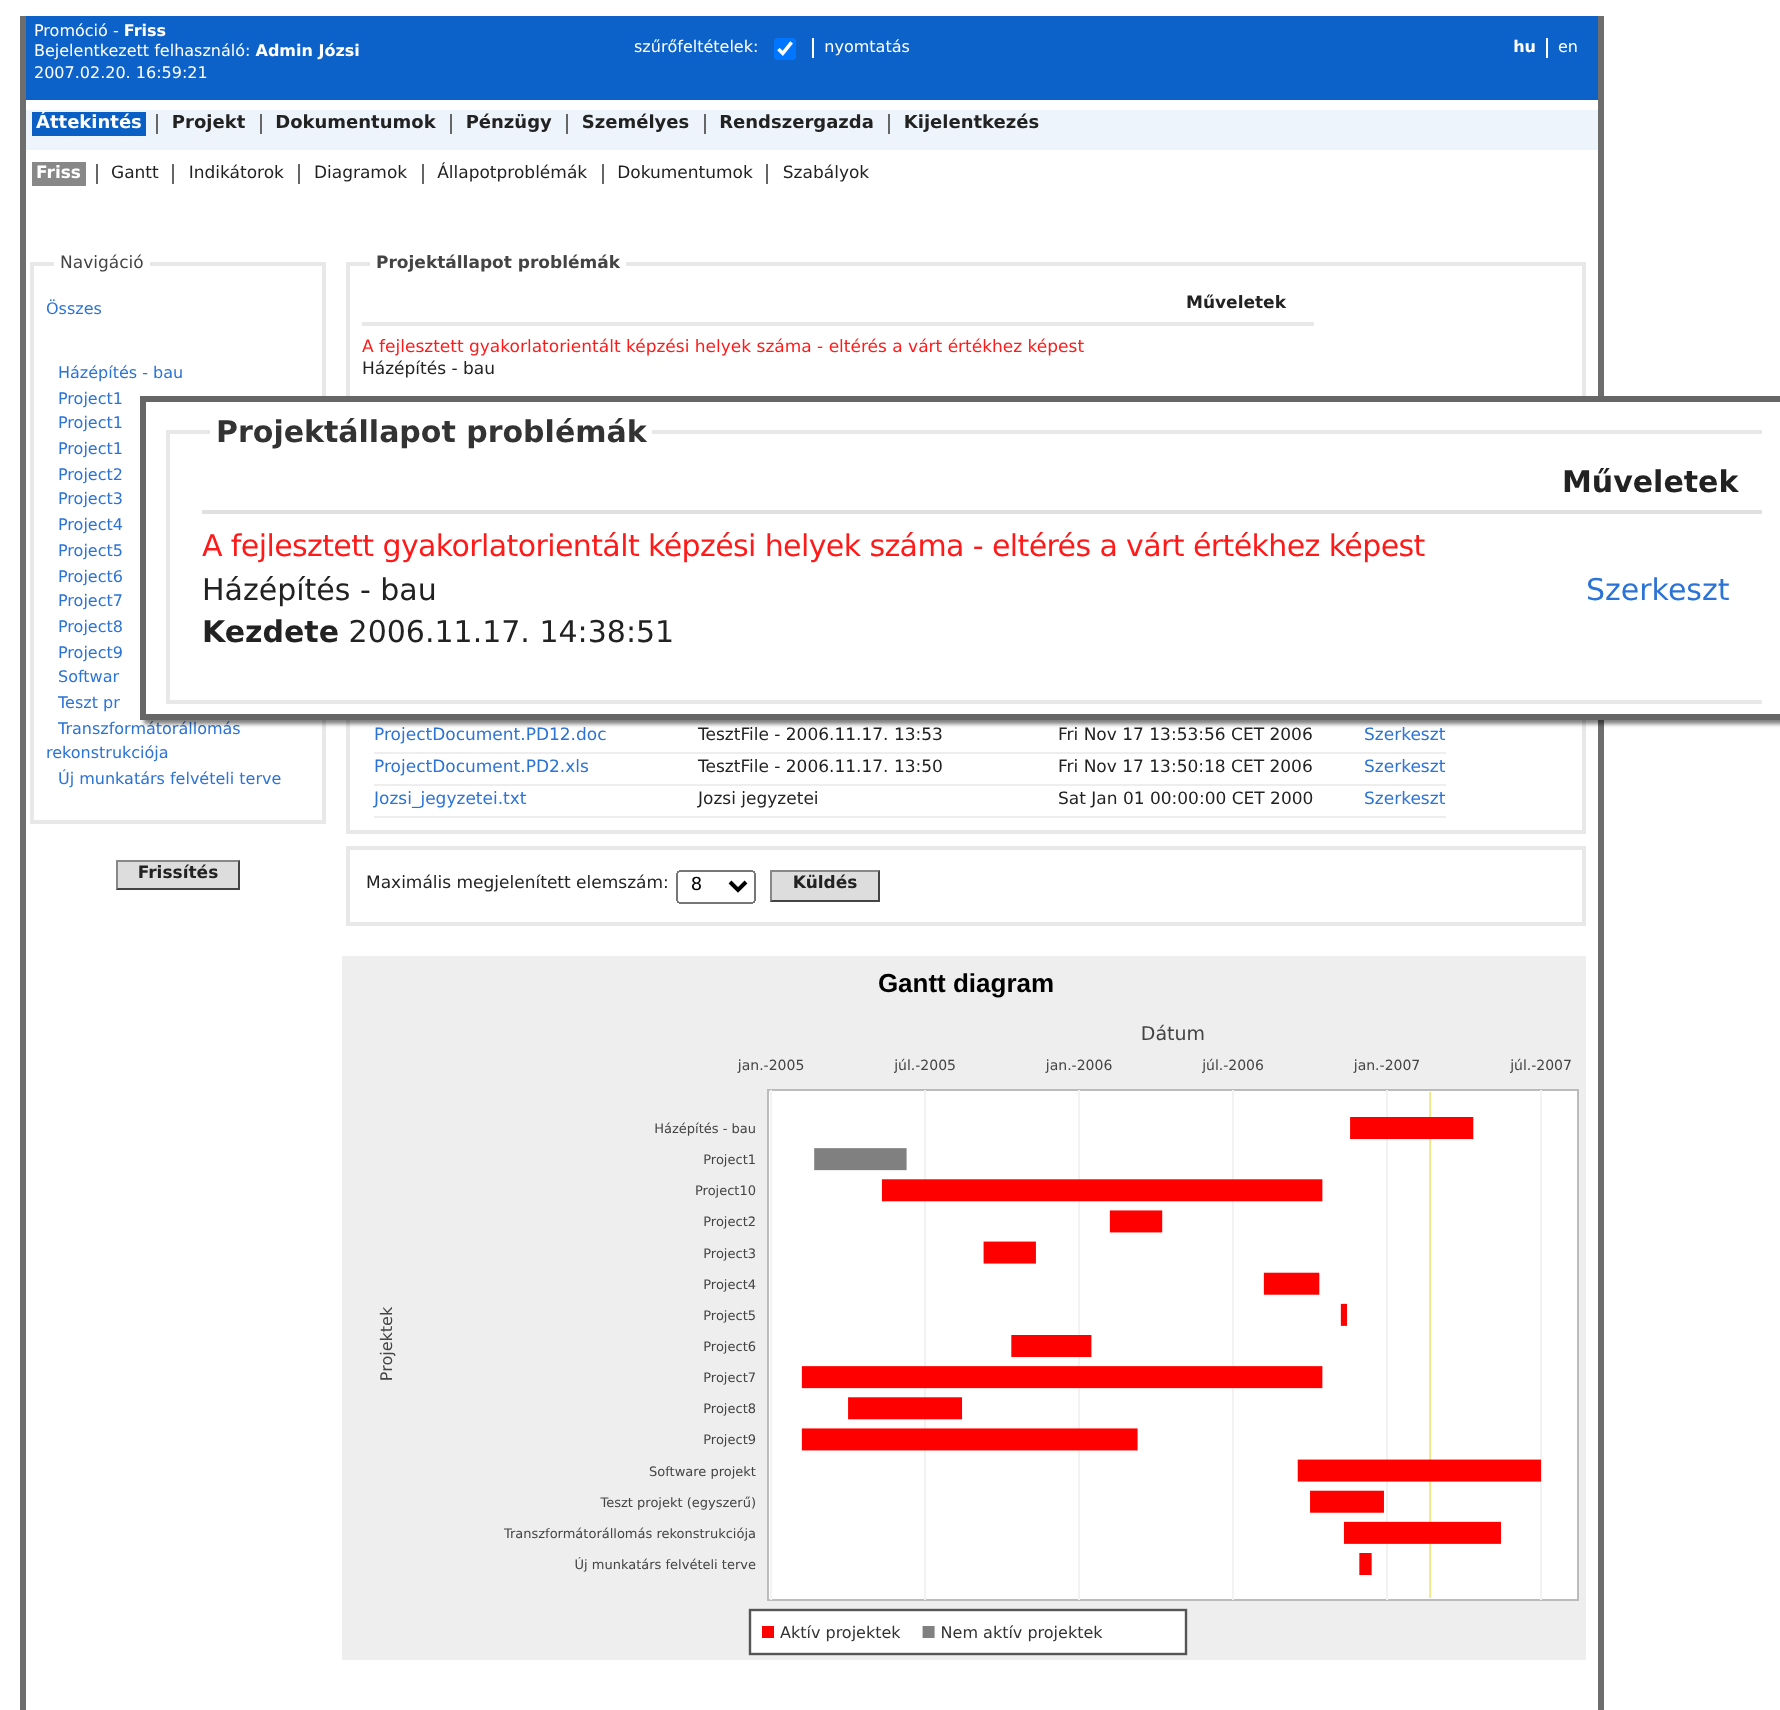 This screenshot has width=1780, height=1710. Describe the element at coordinates (716, 886) in the screenshot. I see `limit-select: 8` at that location.